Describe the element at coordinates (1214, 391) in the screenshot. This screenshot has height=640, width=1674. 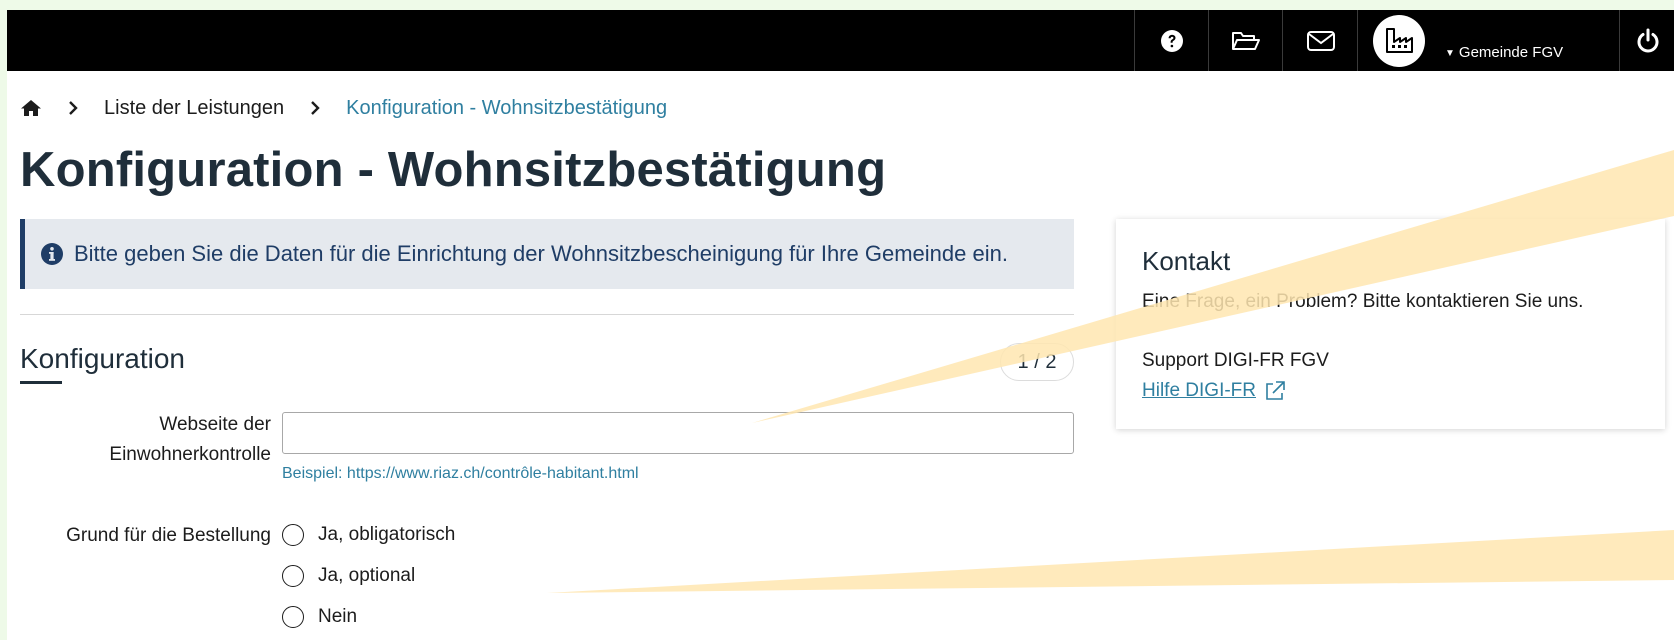
I see `help-link: Hilfe DIGI-FR` at that location.